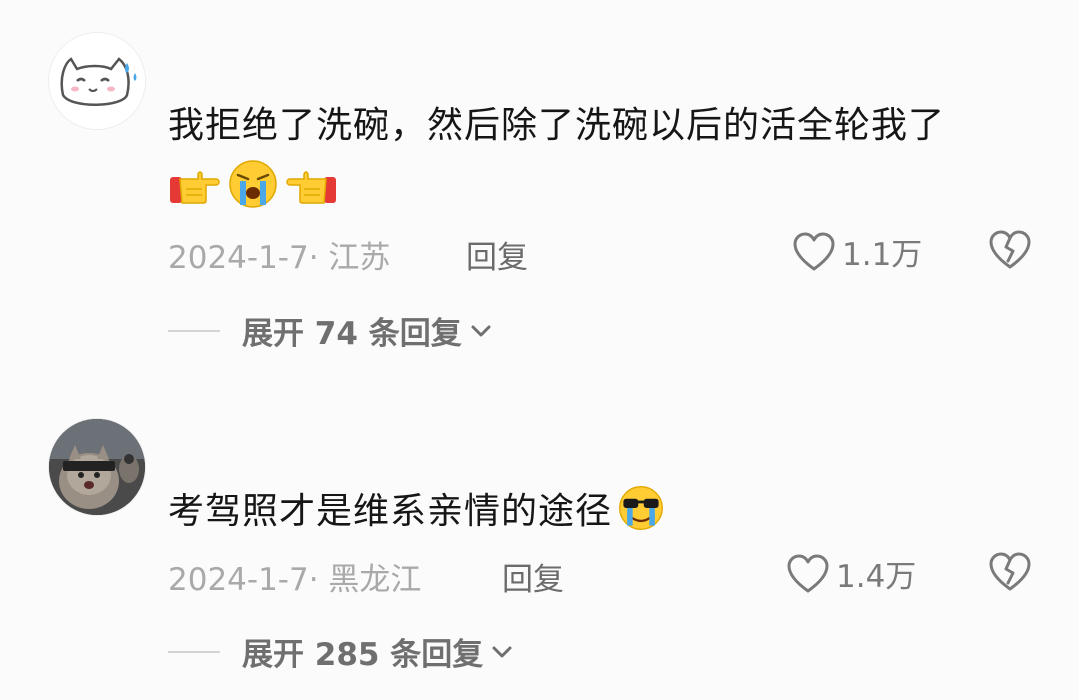 The image size is (1079, 700). I want to click on emoji-row, so click(253, 184).